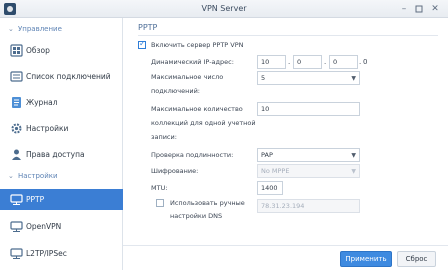 The height and width of the screenshot is (270, 448). I want to click on max-connections-label-line2: подключений:, so click(176, 91).